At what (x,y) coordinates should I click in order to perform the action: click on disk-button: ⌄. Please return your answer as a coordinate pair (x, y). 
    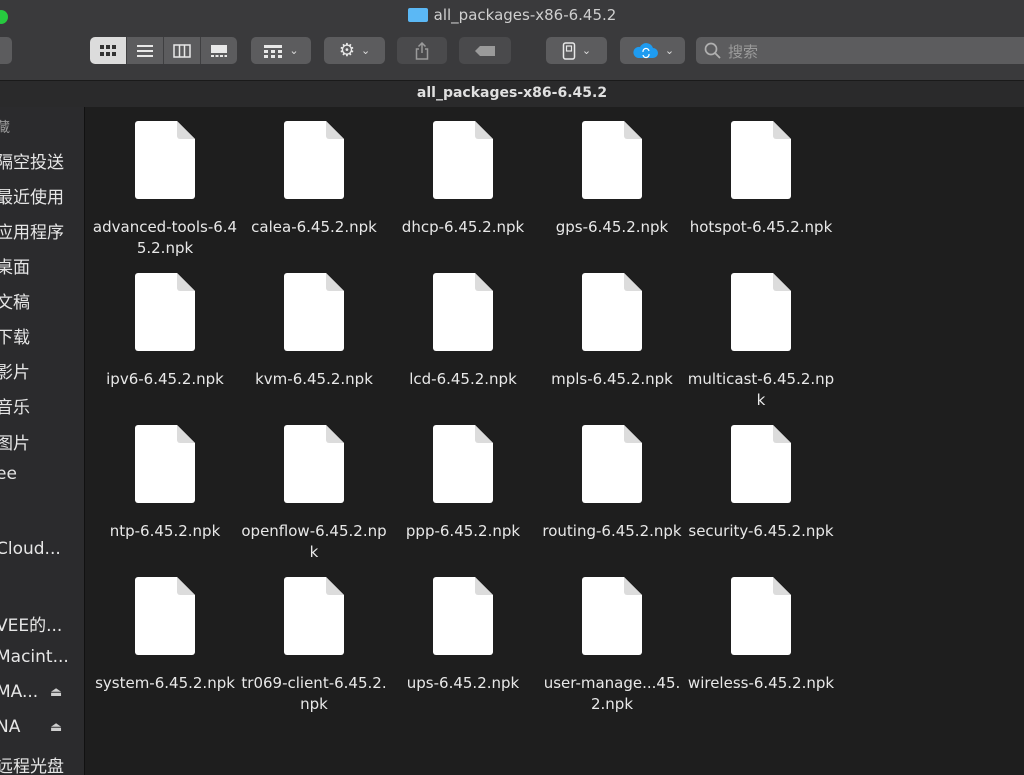
    Looking at the image, I should click on (576, 50).